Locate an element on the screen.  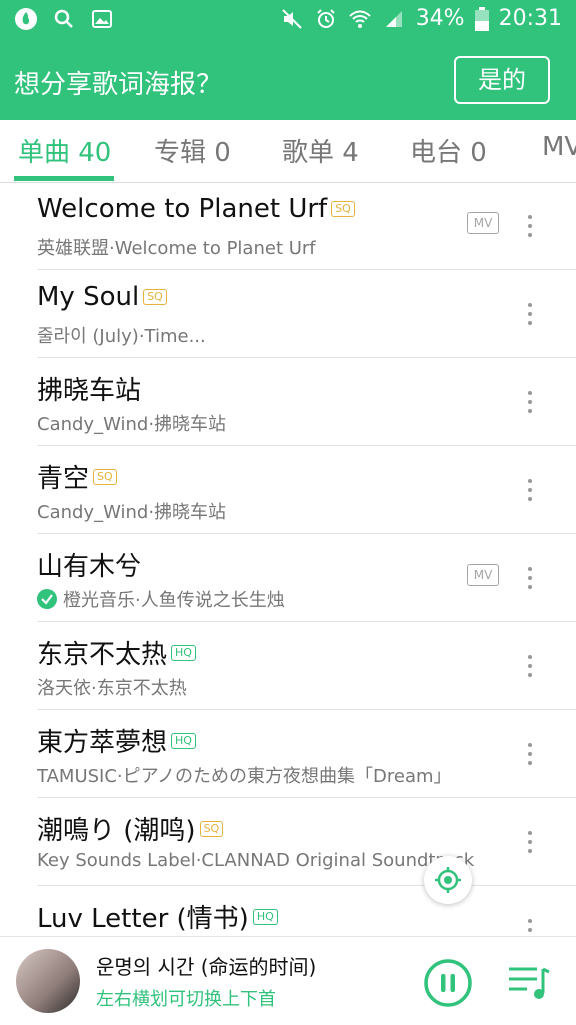
battery-percent: 34% is located at coordinates (440, 18).